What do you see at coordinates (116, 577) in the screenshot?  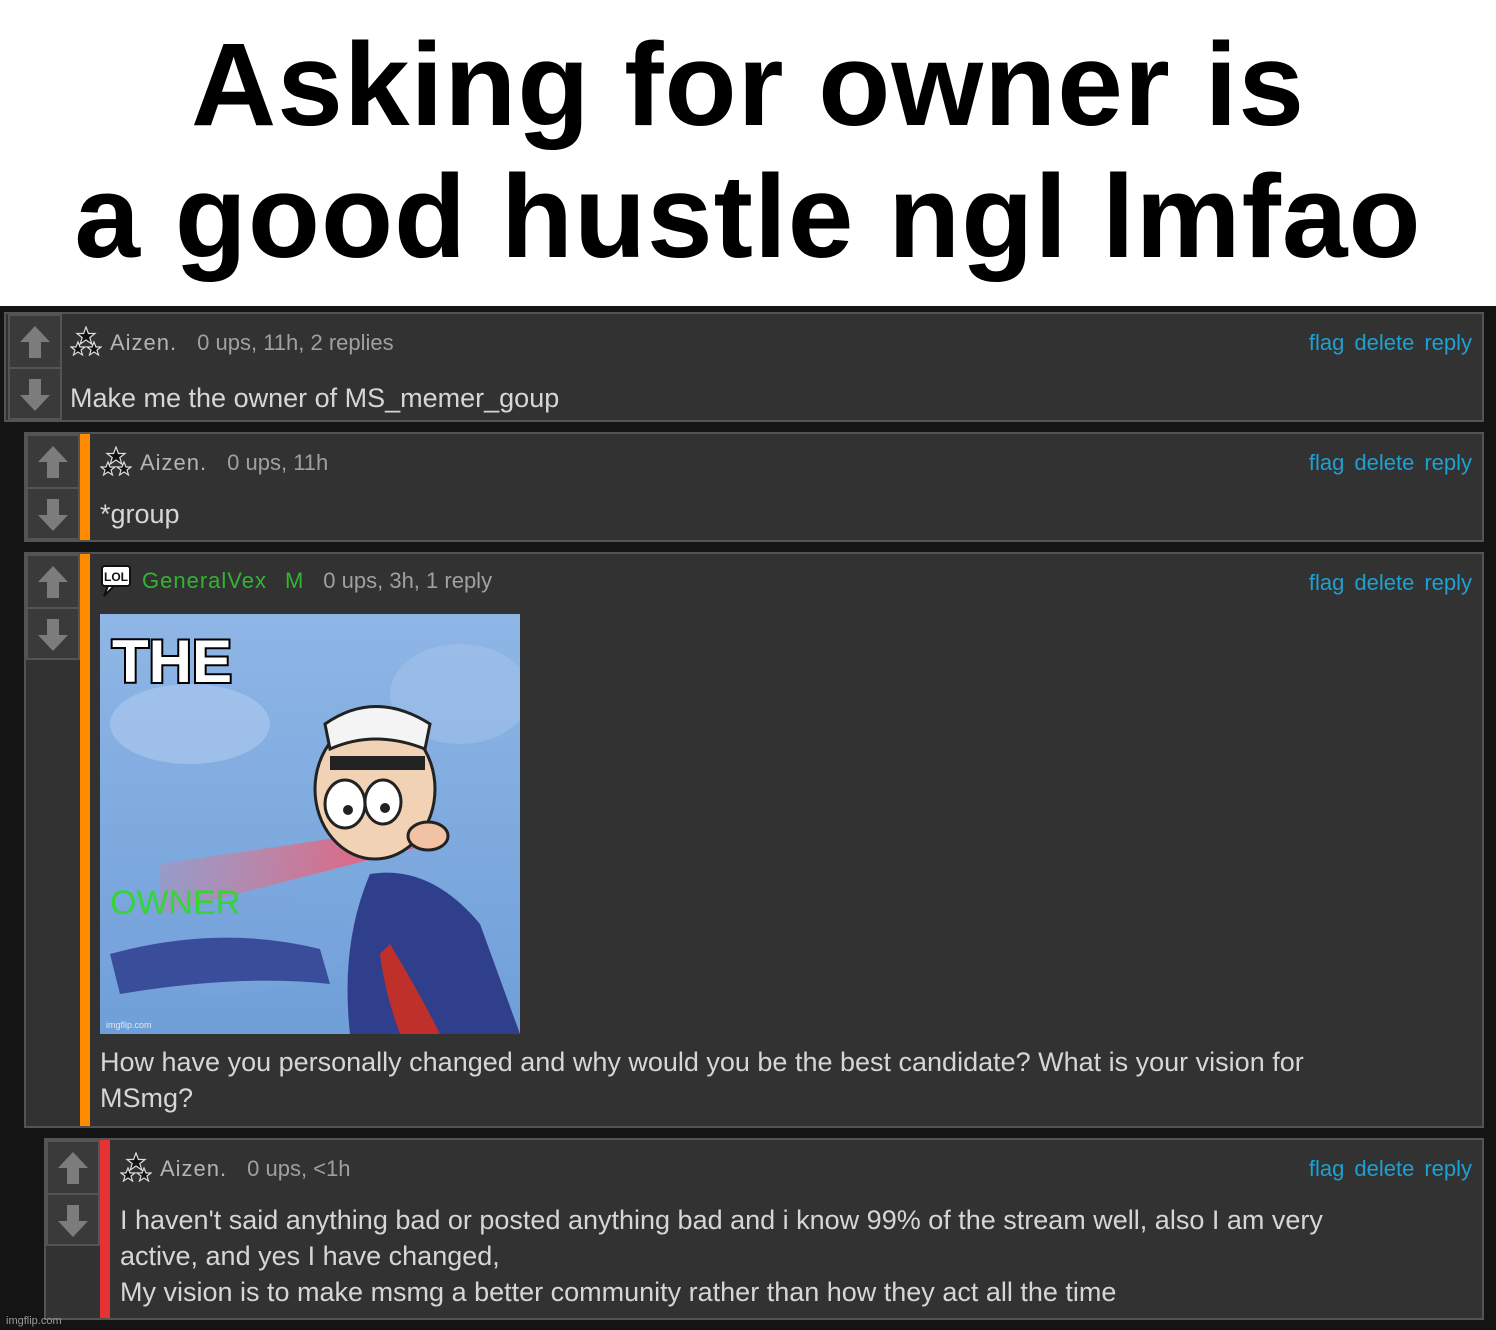 I see `lol-icon-text: LOL` at bounding box center [116, 577].